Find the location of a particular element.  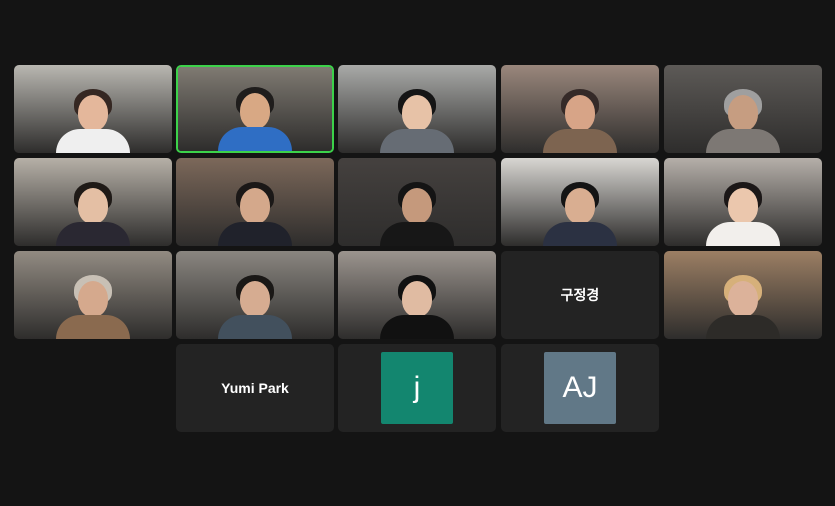

participant-avatar-initials: j is located at coordinates (417, 387).